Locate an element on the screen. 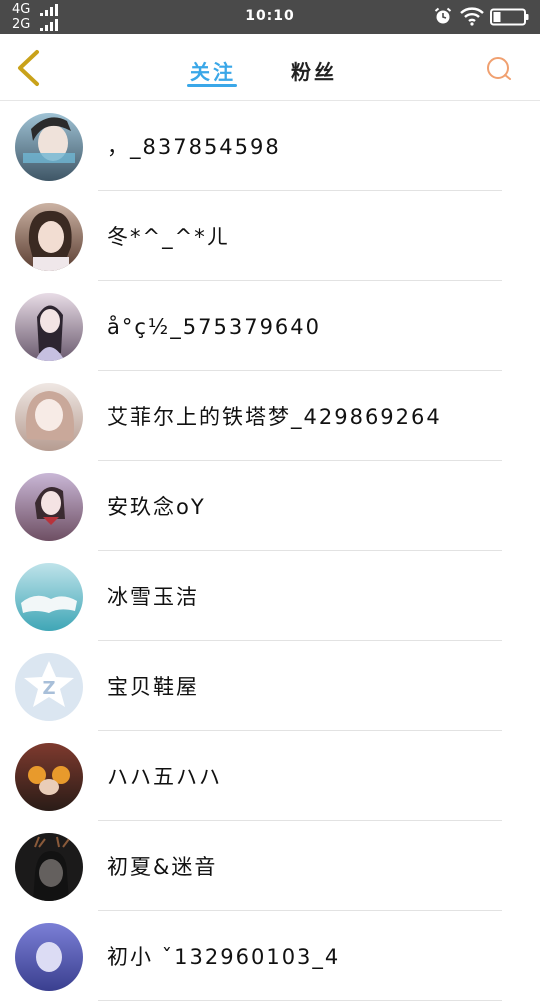  list-item: 艾菲尔上的铁塔梦_429869264 is located at coordinates (270, 416).